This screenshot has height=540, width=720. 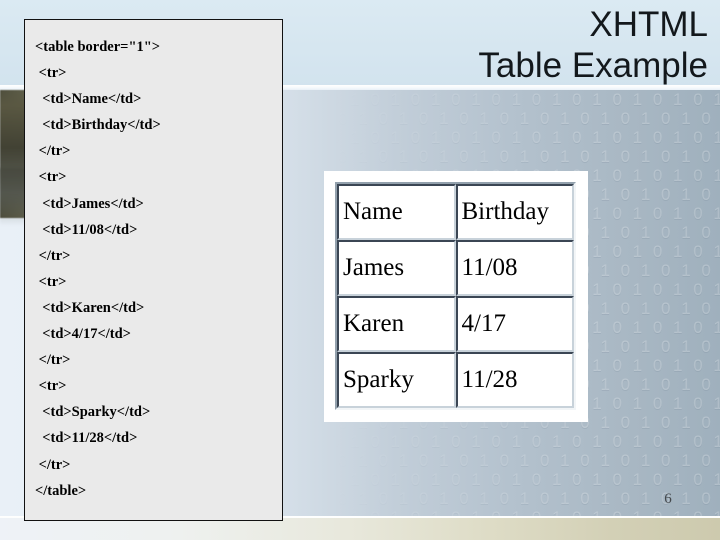 I want to click on table-cell-birthday: Birthday, so click(x=514, y=212).